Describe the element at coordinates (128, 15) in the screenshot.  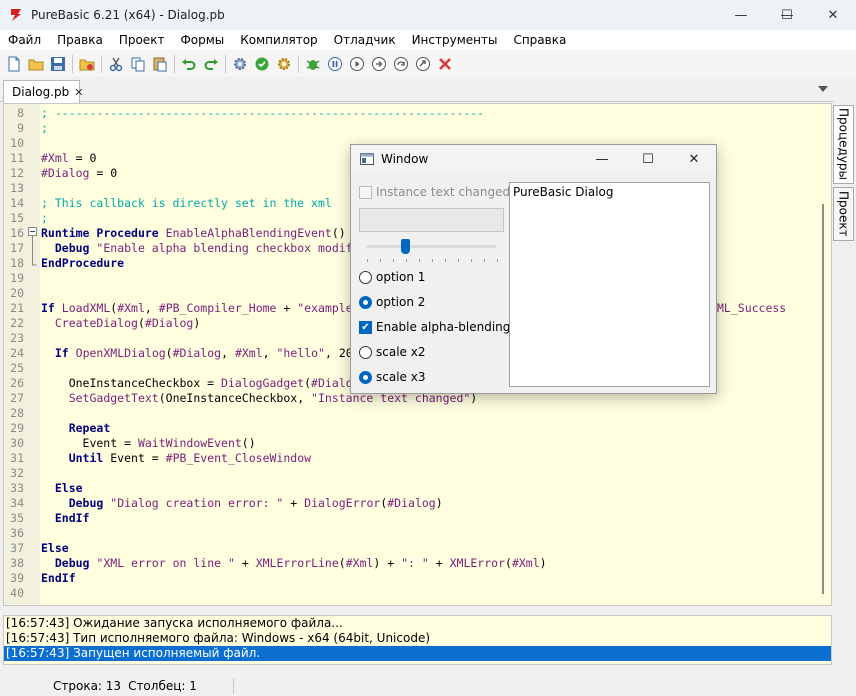
I see `window-title: PureBasic 6.21 (x64) - Dialog.pb` at that location.